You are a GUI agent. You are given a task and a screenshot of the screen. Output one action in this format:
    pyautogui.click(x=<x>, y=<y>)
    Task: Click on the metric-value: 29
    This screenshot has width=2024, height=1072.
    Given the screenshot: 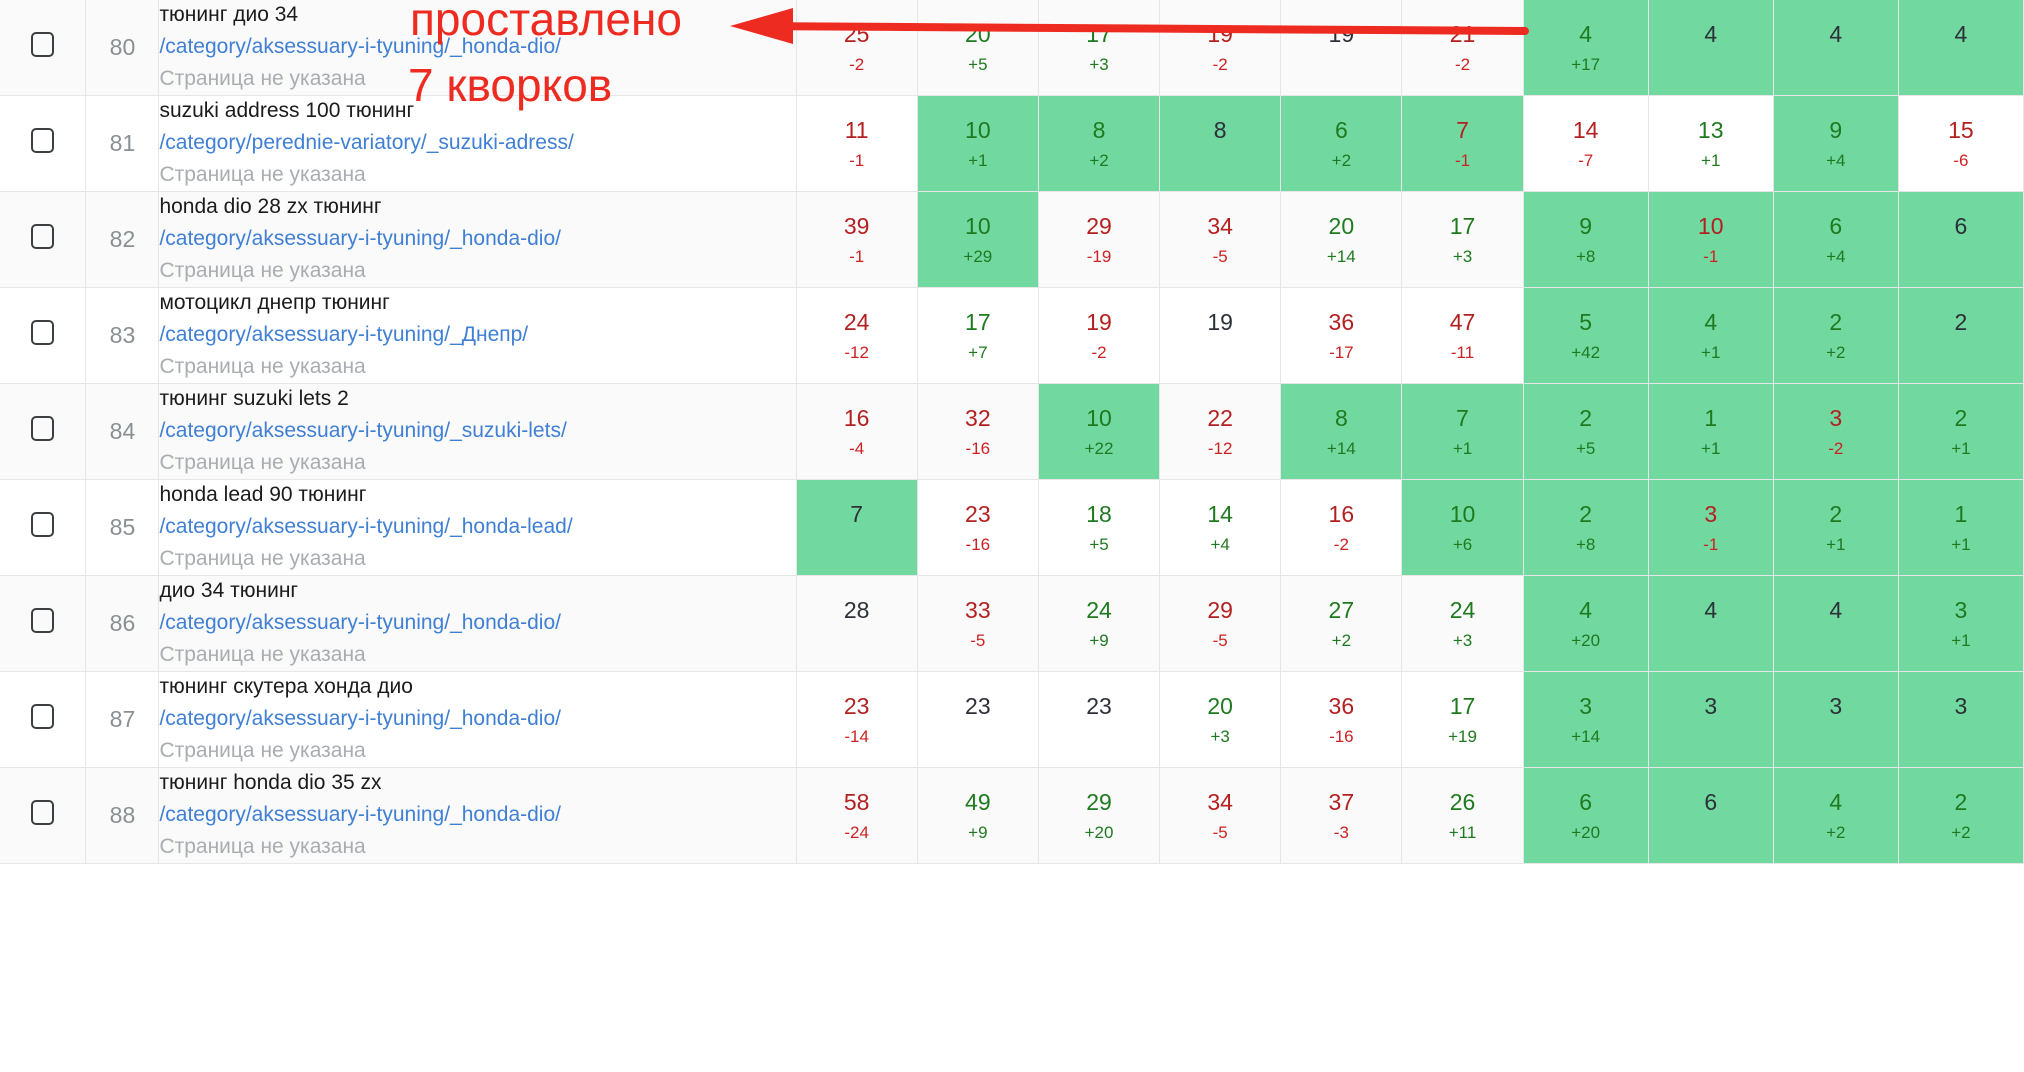 What is the action you would take?
    pyautogui.click(x=1099, y=226)
    